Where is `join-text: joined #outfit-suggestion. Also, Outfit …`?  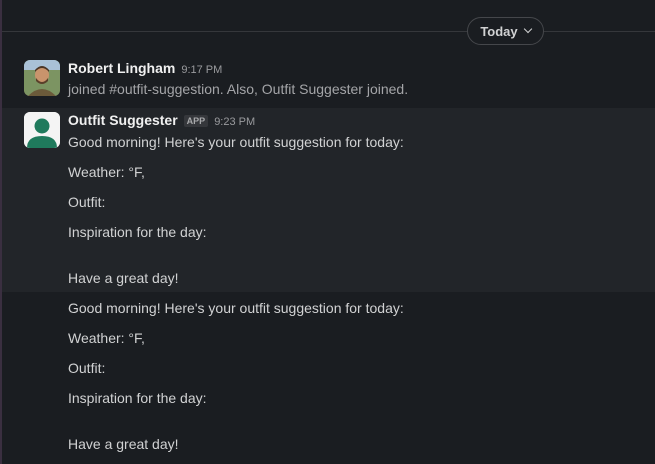
join-text: joined #outfit-suggestion. Also, Outfit … is located at coordinates (238, 89).